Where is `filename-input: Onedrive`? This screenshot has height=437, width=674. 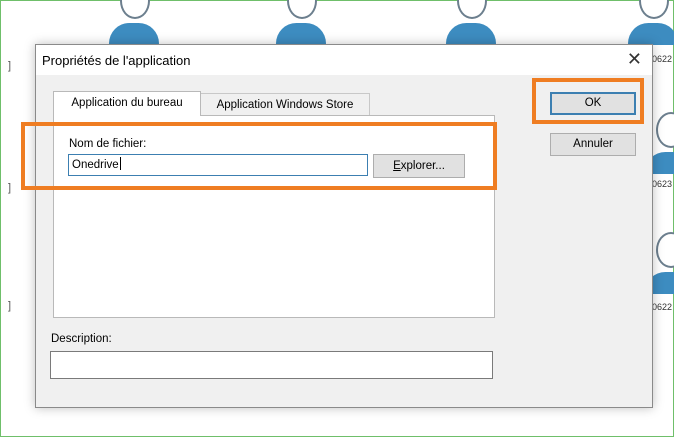 filename-input: Onedrive is located at coordinates (218, 165).